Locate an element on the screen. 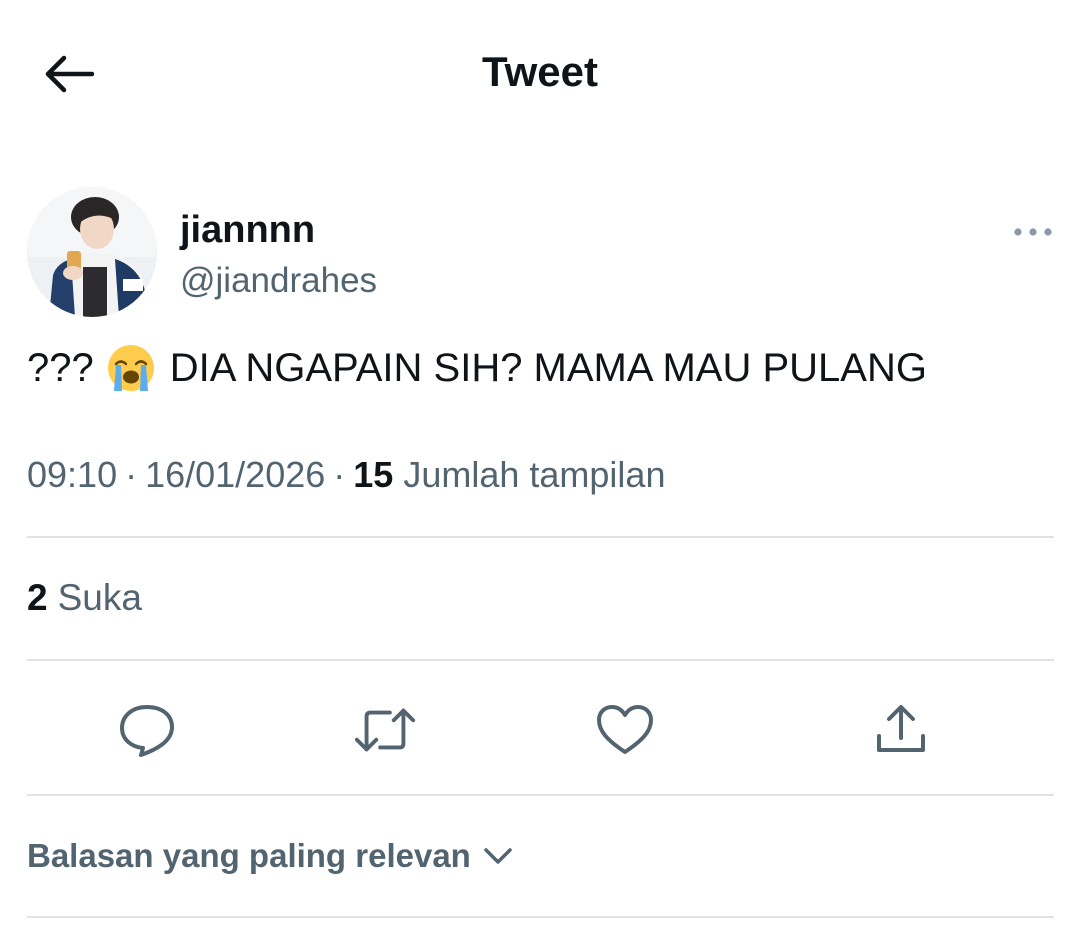  share-icon is located at coordinates (901, 728).